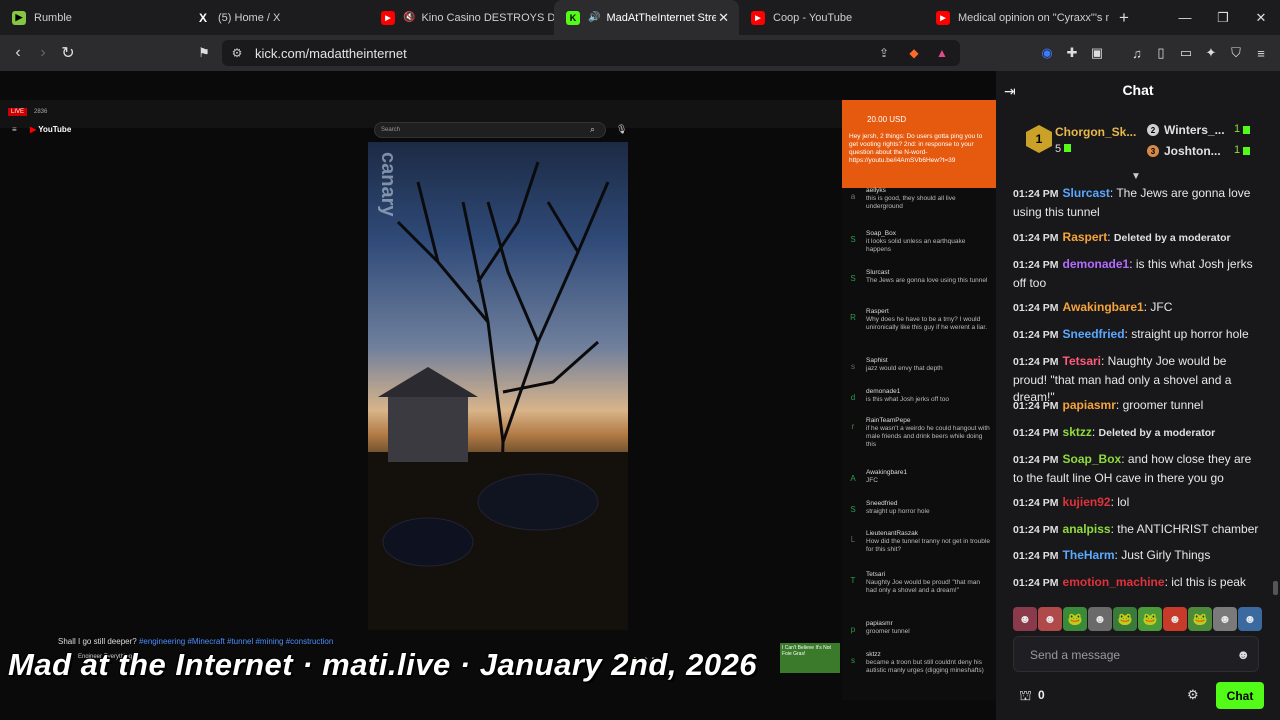 The width and height of the screenshot is (1280, 720). Describe the element at coordinates (1185, 17) in the screenshot. I see `minimize-icon: —` at that location.